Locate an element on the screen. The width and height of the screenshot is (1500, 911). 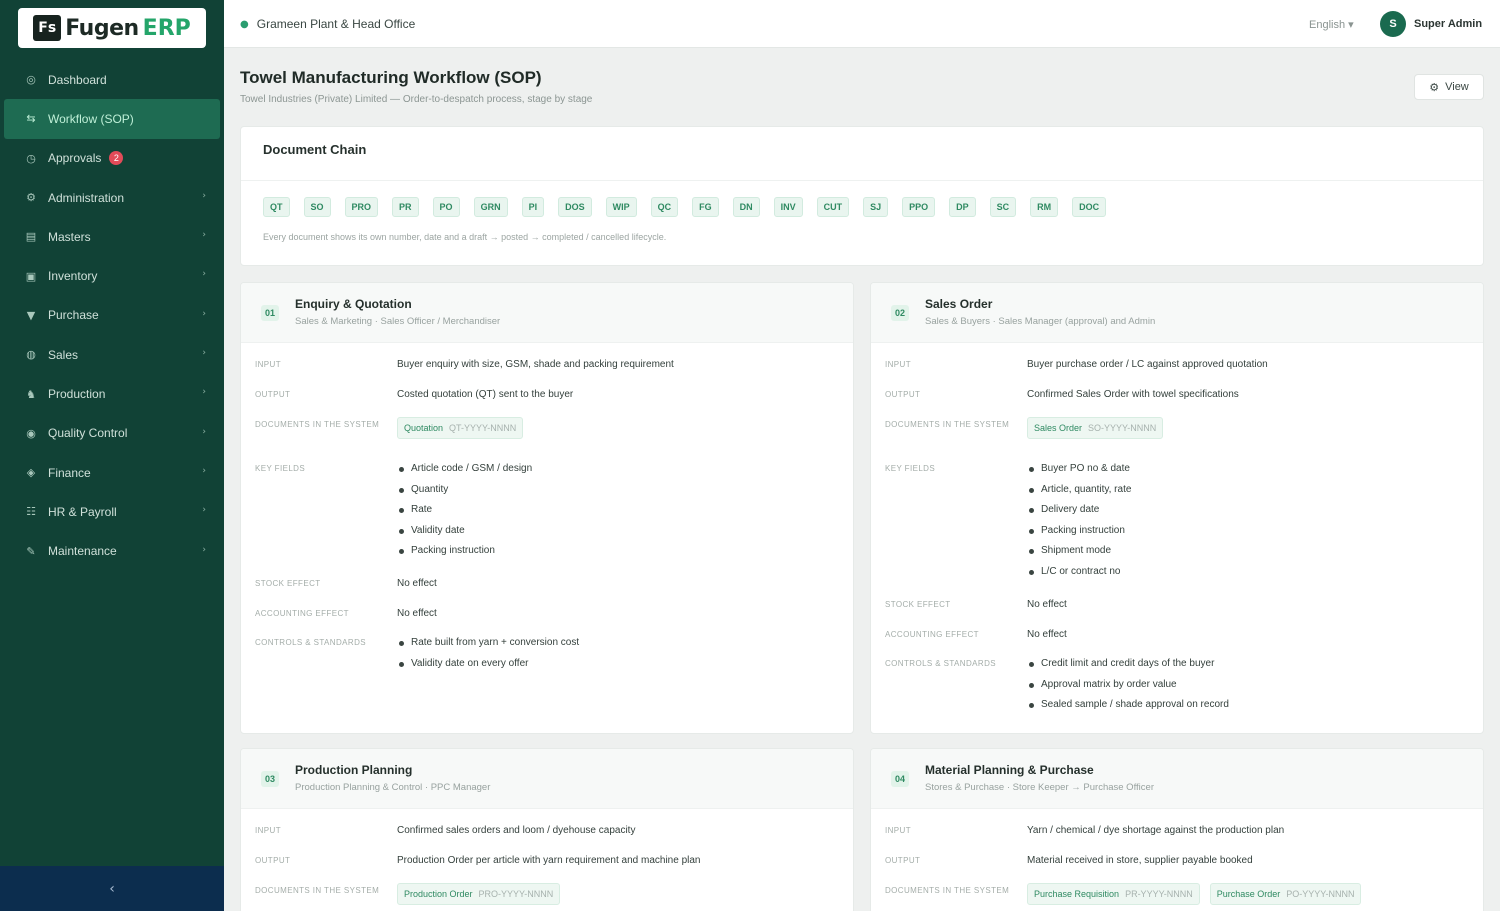
sidebar-item-maintenance: ✎ Maintenance › is located at coordinates (112, 551).